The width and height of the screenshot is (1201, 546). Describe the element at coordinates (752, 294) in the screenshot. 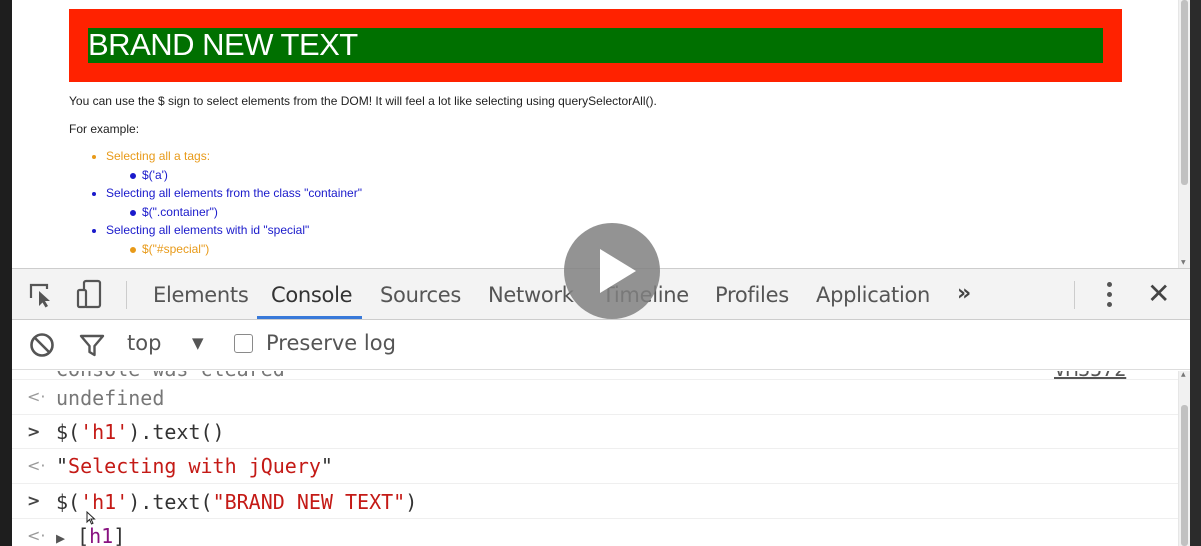

I see `tab-profiles: Profiles` at that location.